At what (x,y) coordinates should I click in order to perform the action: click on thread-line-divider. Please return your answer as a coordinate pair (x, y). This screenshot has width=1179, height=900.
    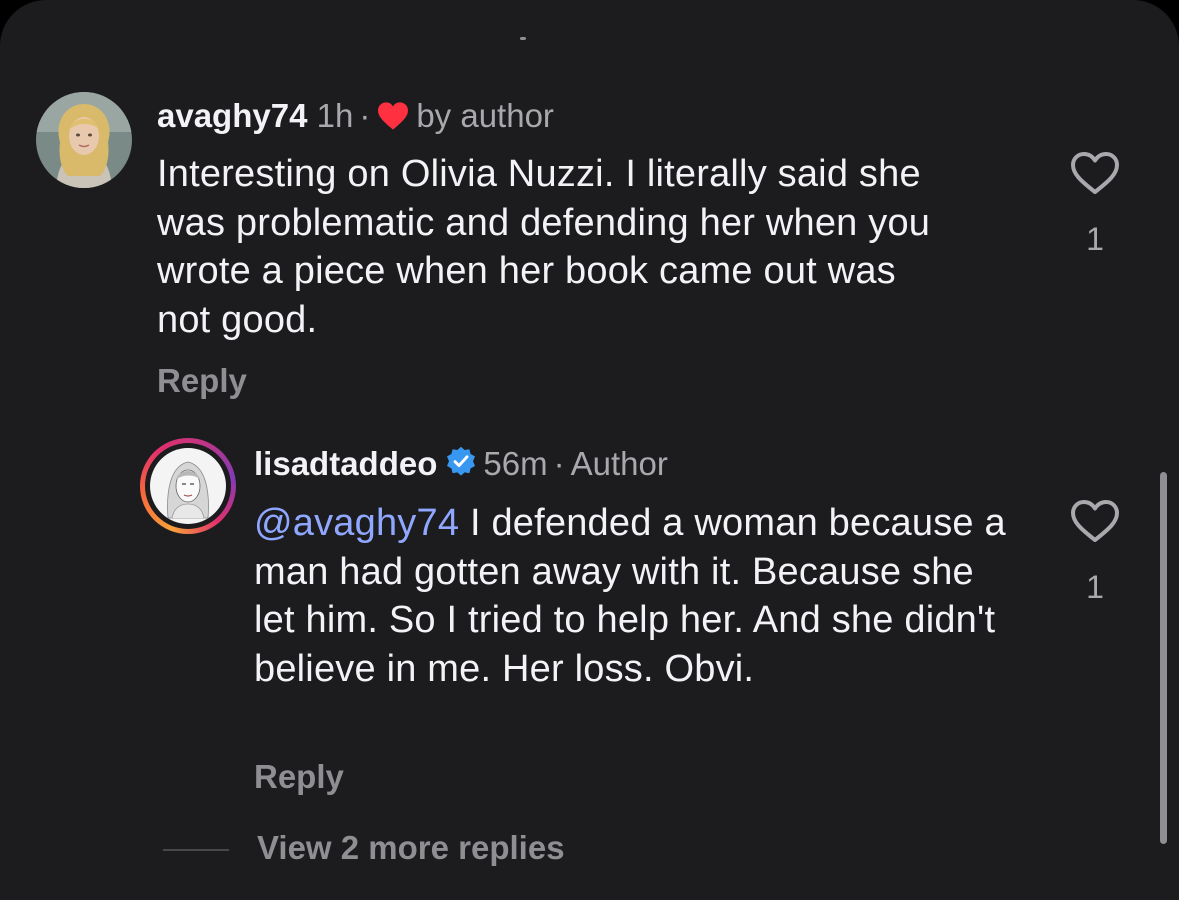
    Looking at the image, I should click on (196, 850).